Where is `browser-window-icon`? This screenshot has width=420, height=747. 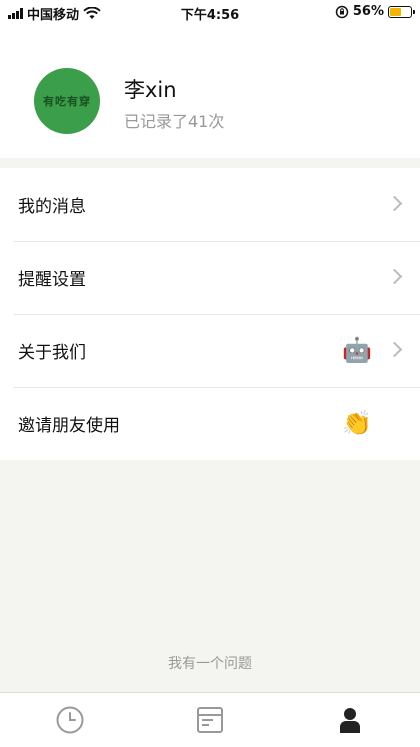 browser-window-icon is located at coordinates (210, 720).